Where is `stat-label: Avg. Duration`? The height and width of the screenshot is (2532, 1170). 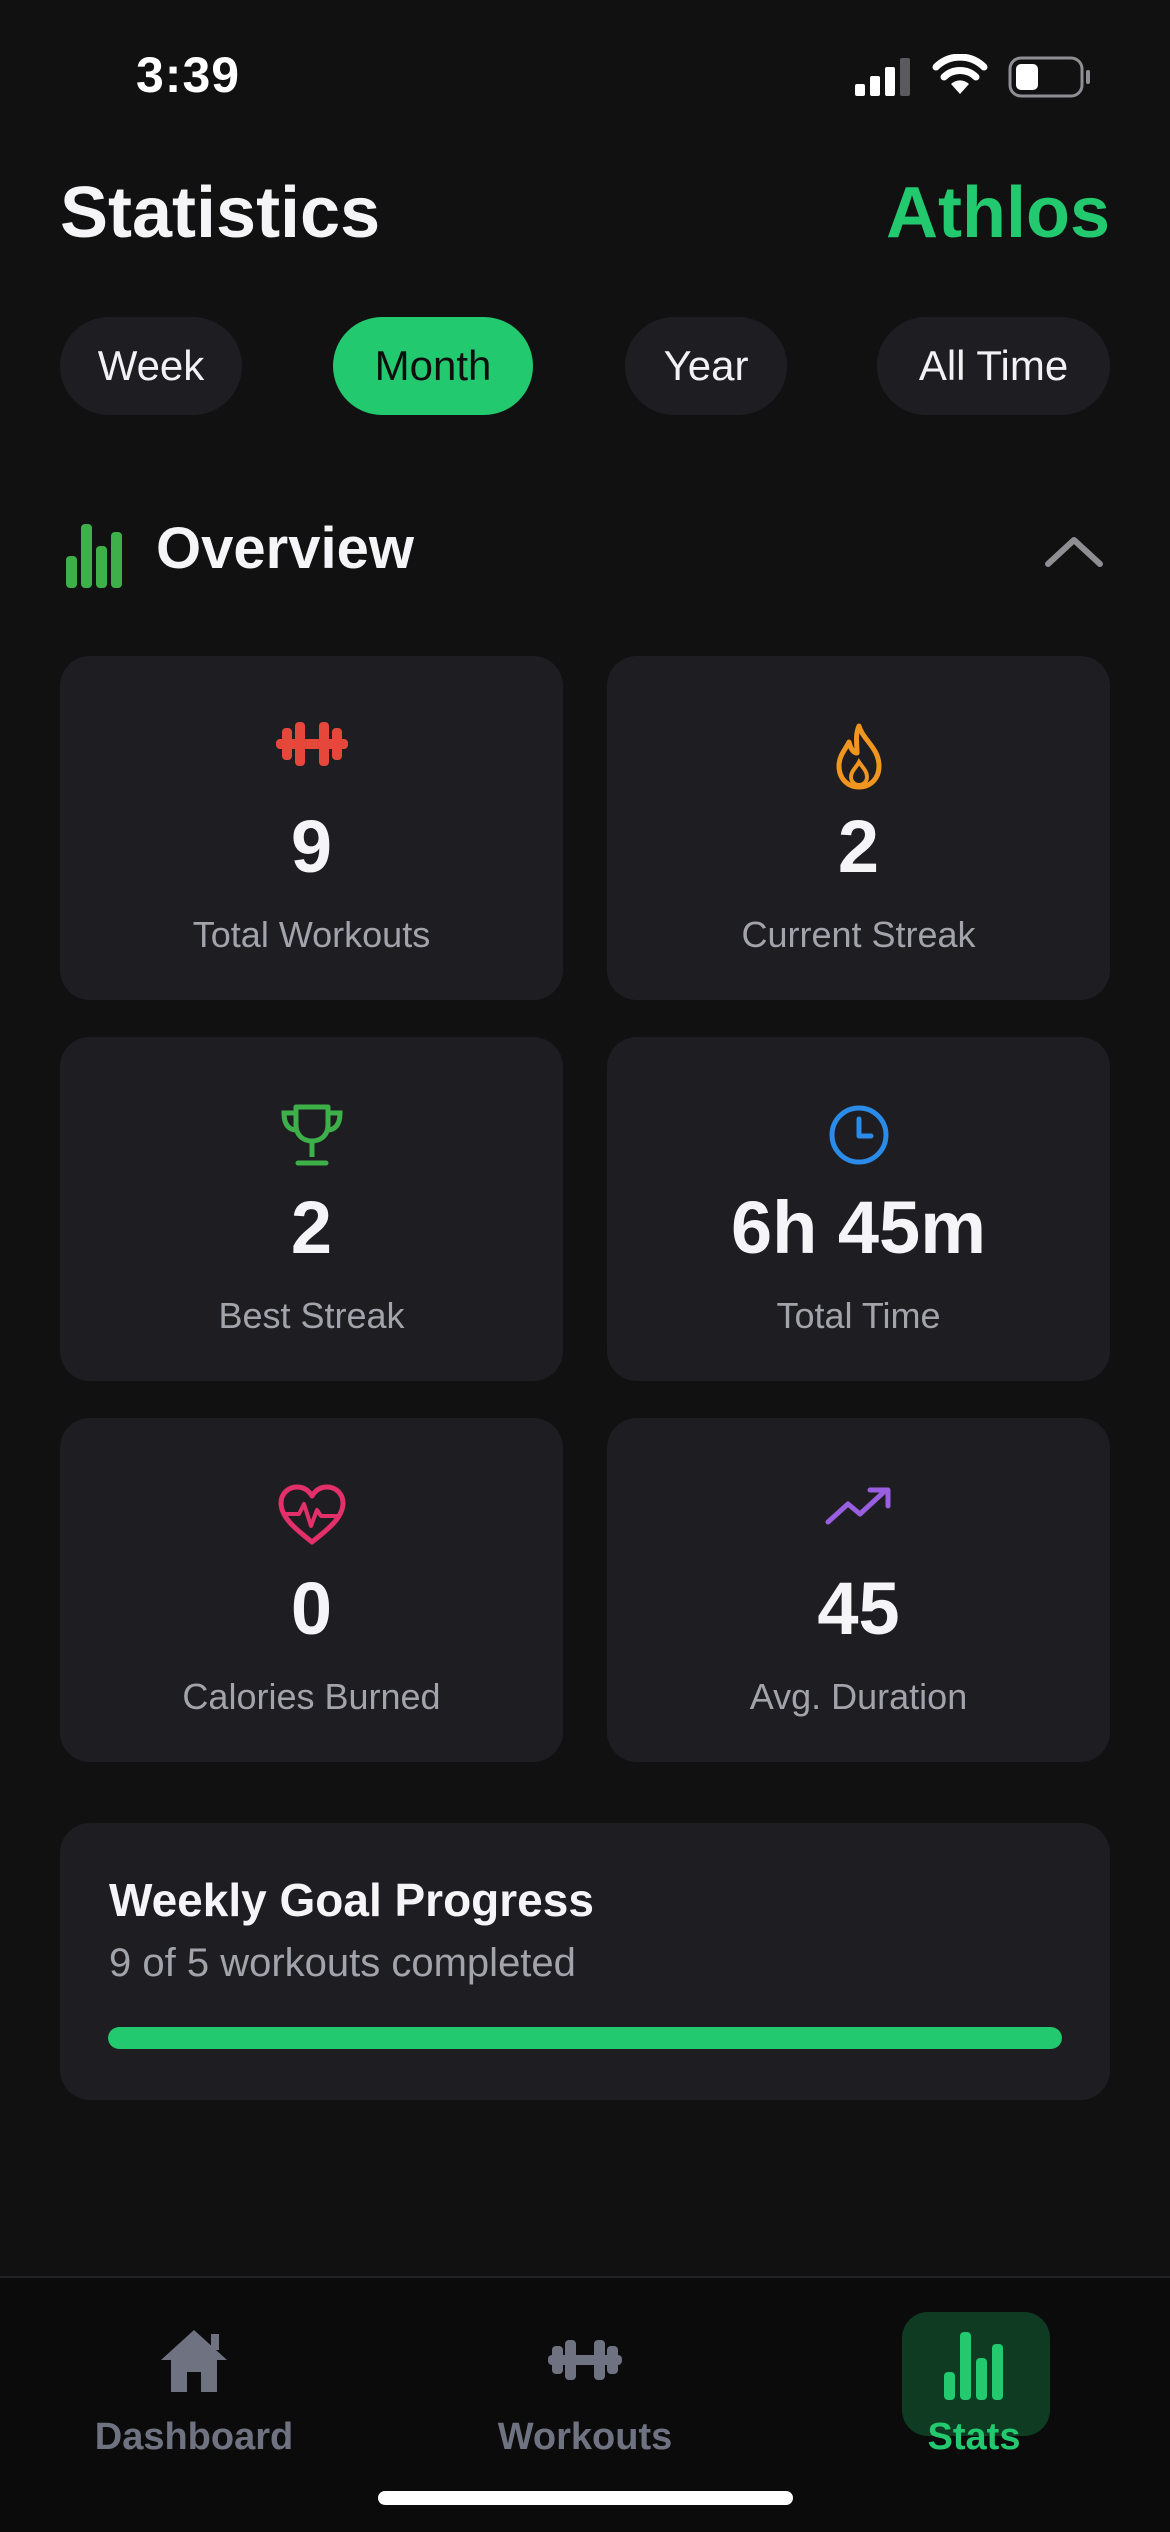 stat-label: Avg. Duration is located at coordinates (858, 1696).